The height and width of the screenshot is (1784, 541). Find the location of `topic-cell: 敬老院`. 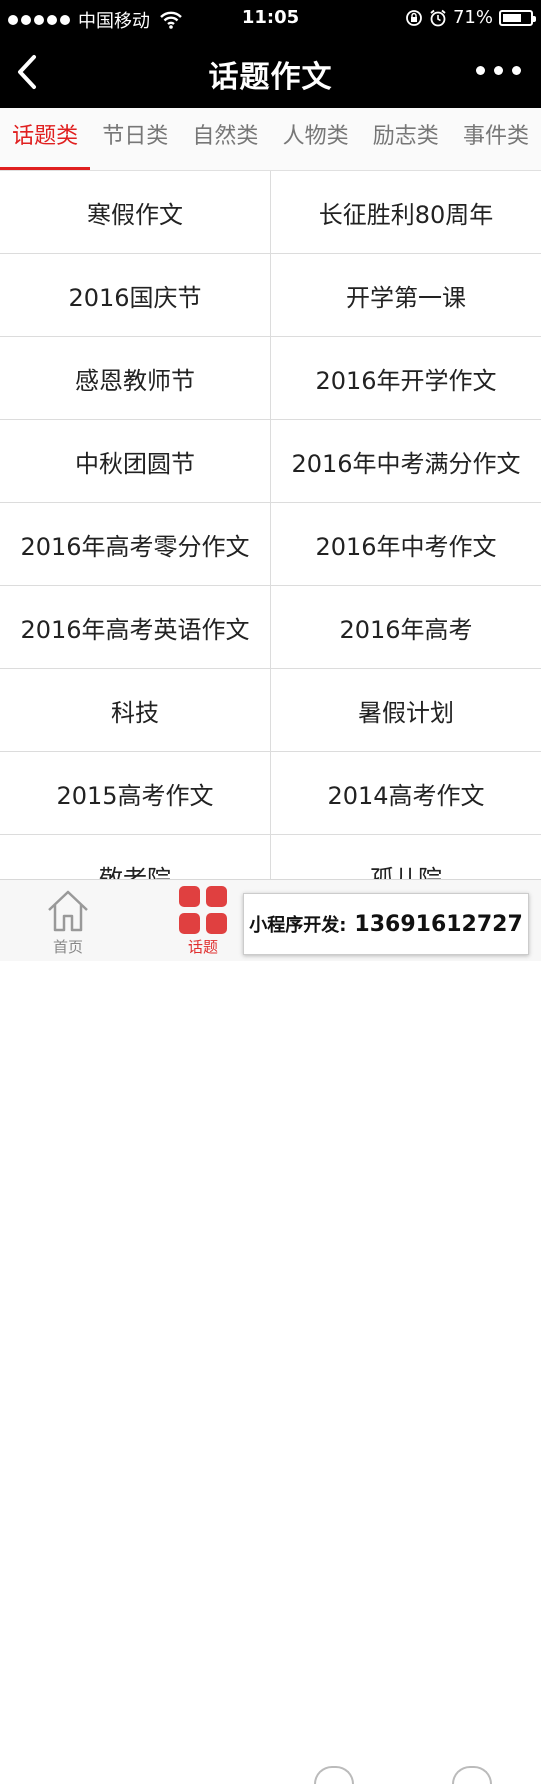

topic-cell: 敬老院 is located at coordinates (135, 857).